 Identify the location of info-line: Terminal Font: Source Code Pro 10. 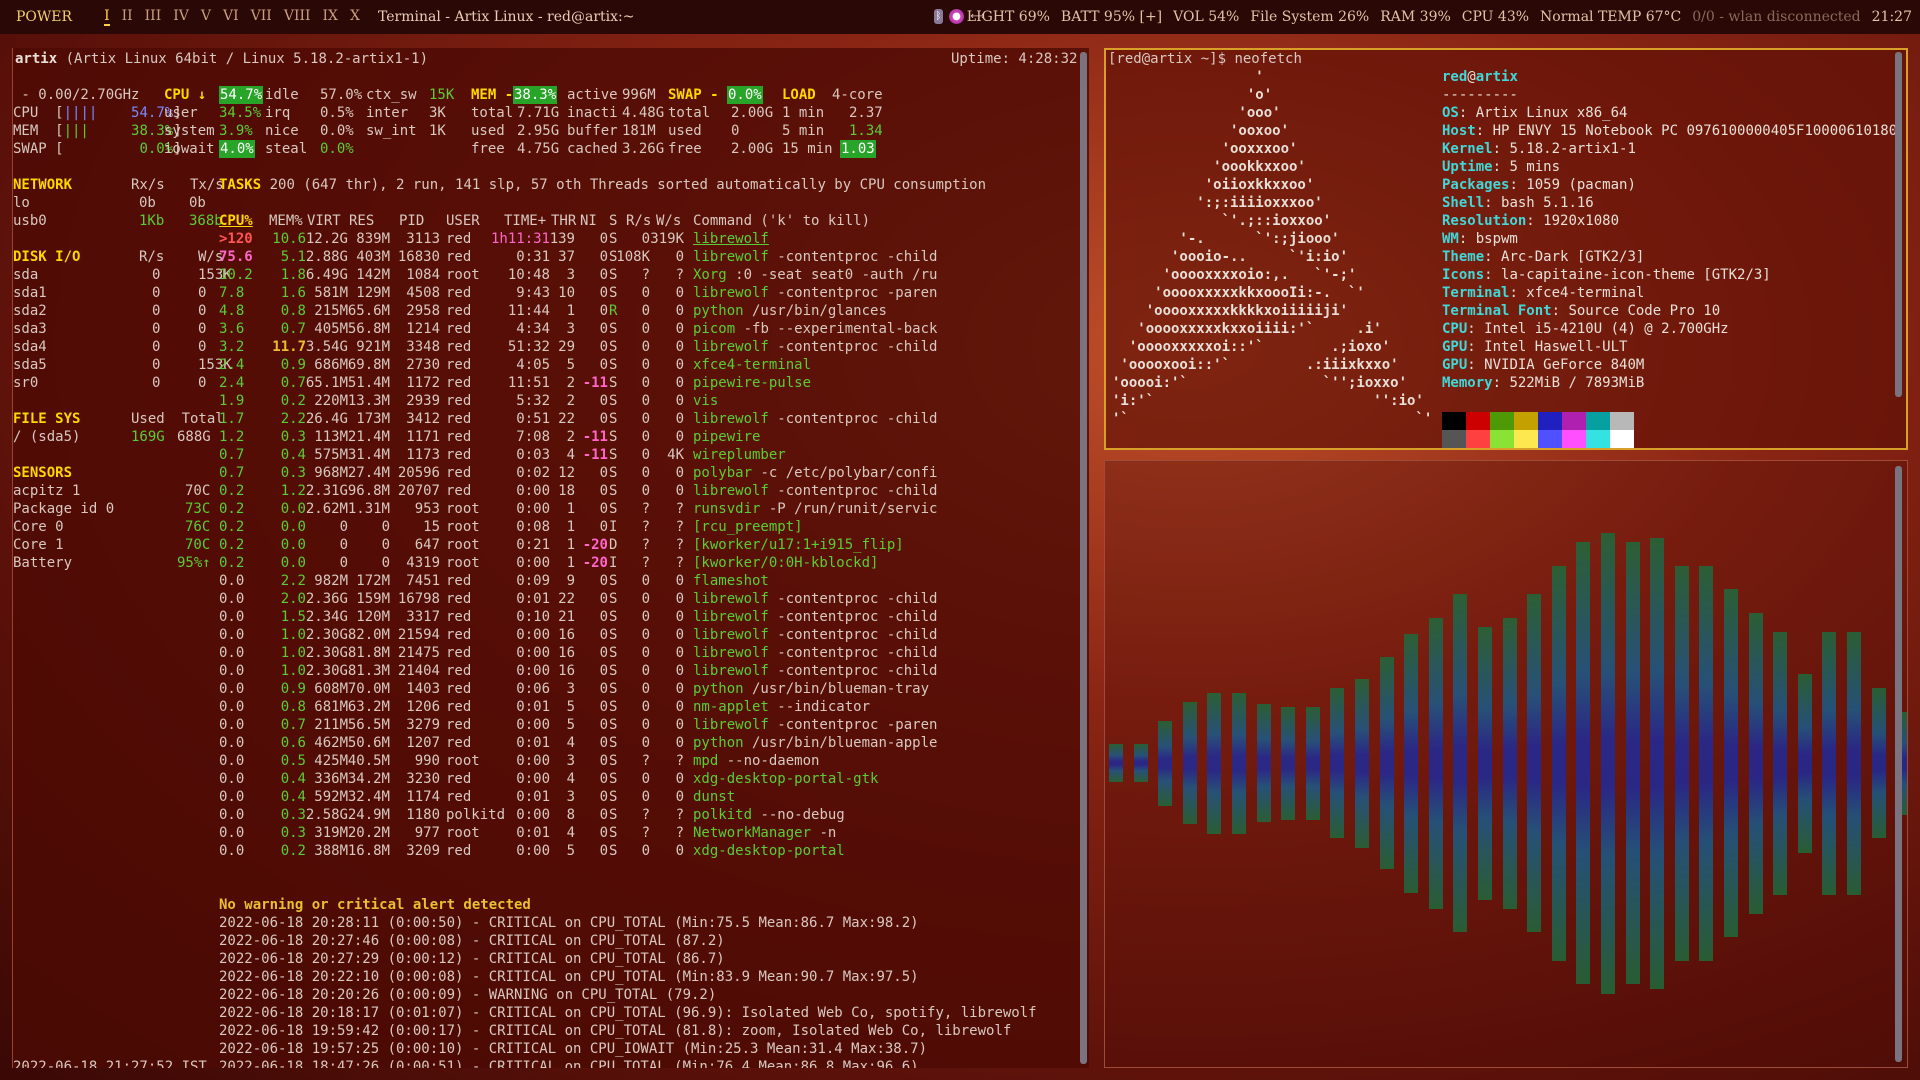
(1581, 311).